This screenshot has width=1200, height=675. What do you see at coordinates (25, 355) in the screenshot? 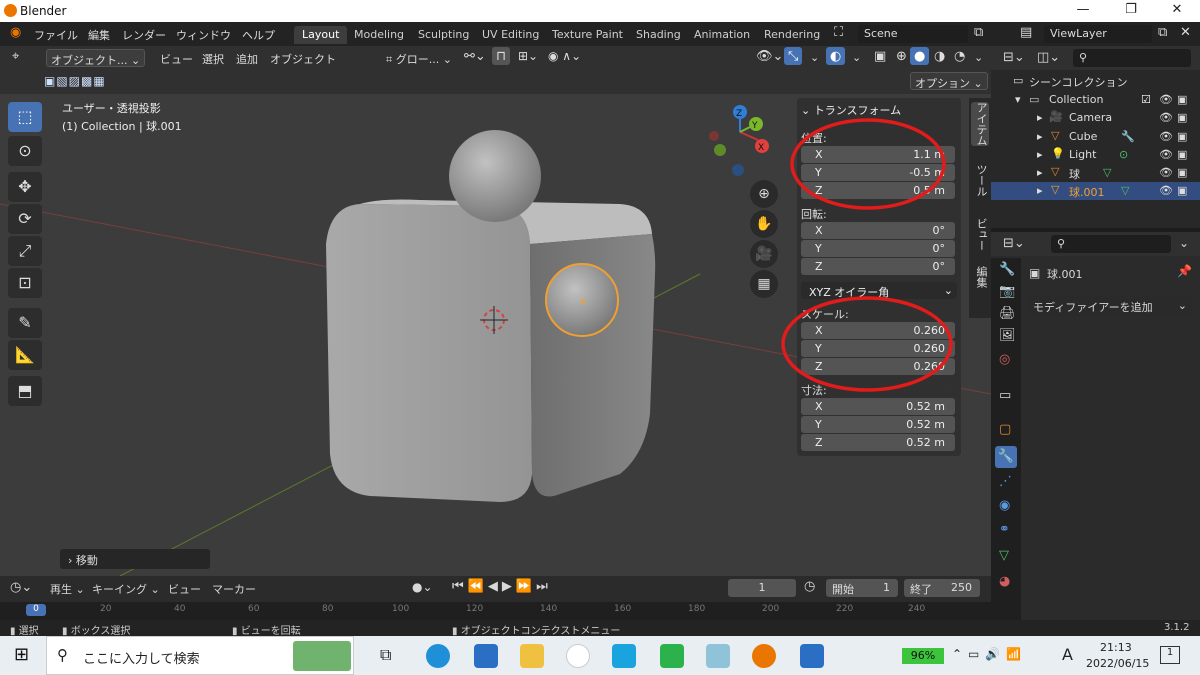
I see `measure-tool-icon: 📐` at bounding box center [25, 355].